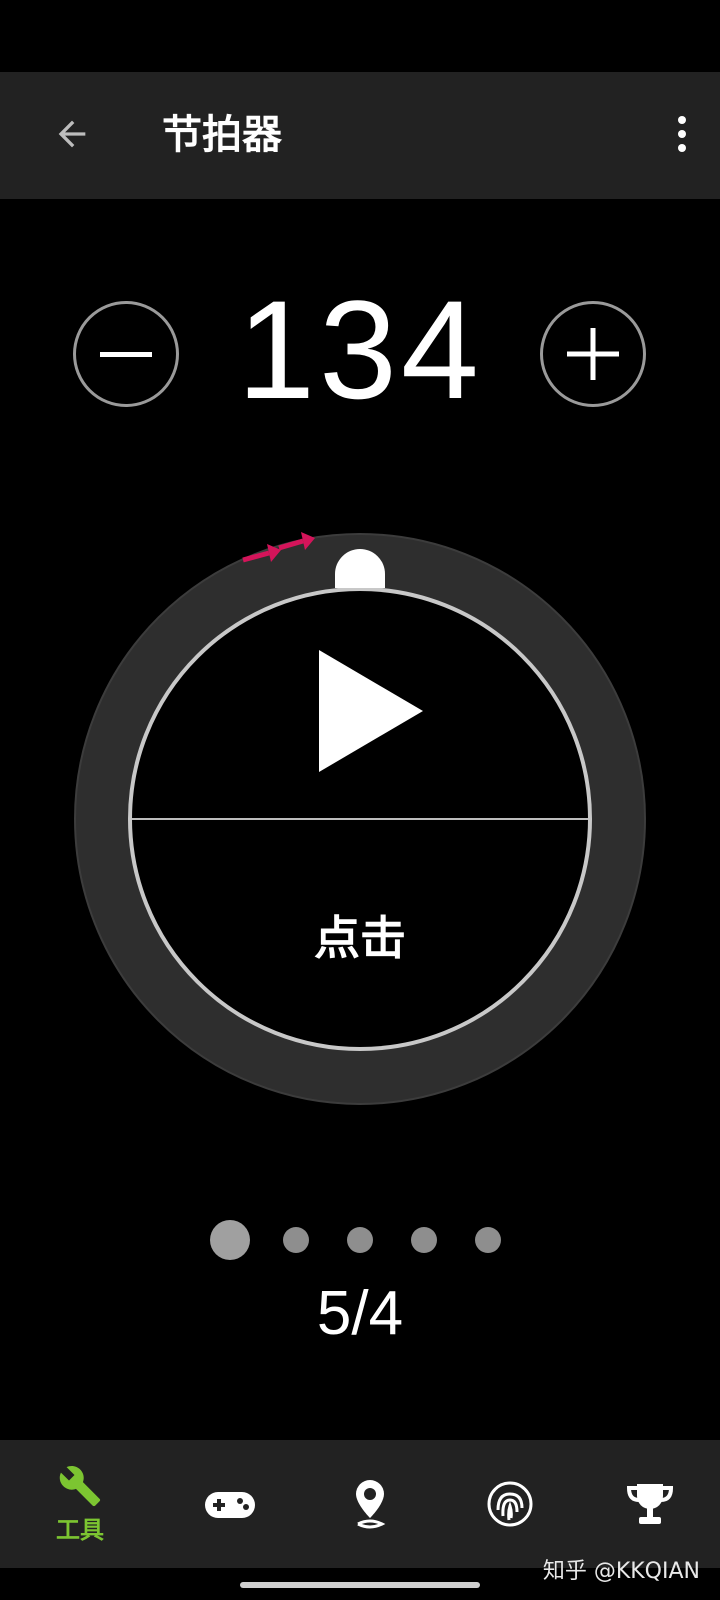 The image size is (720, 1600). I want to click on back-button, so click(72, 134).